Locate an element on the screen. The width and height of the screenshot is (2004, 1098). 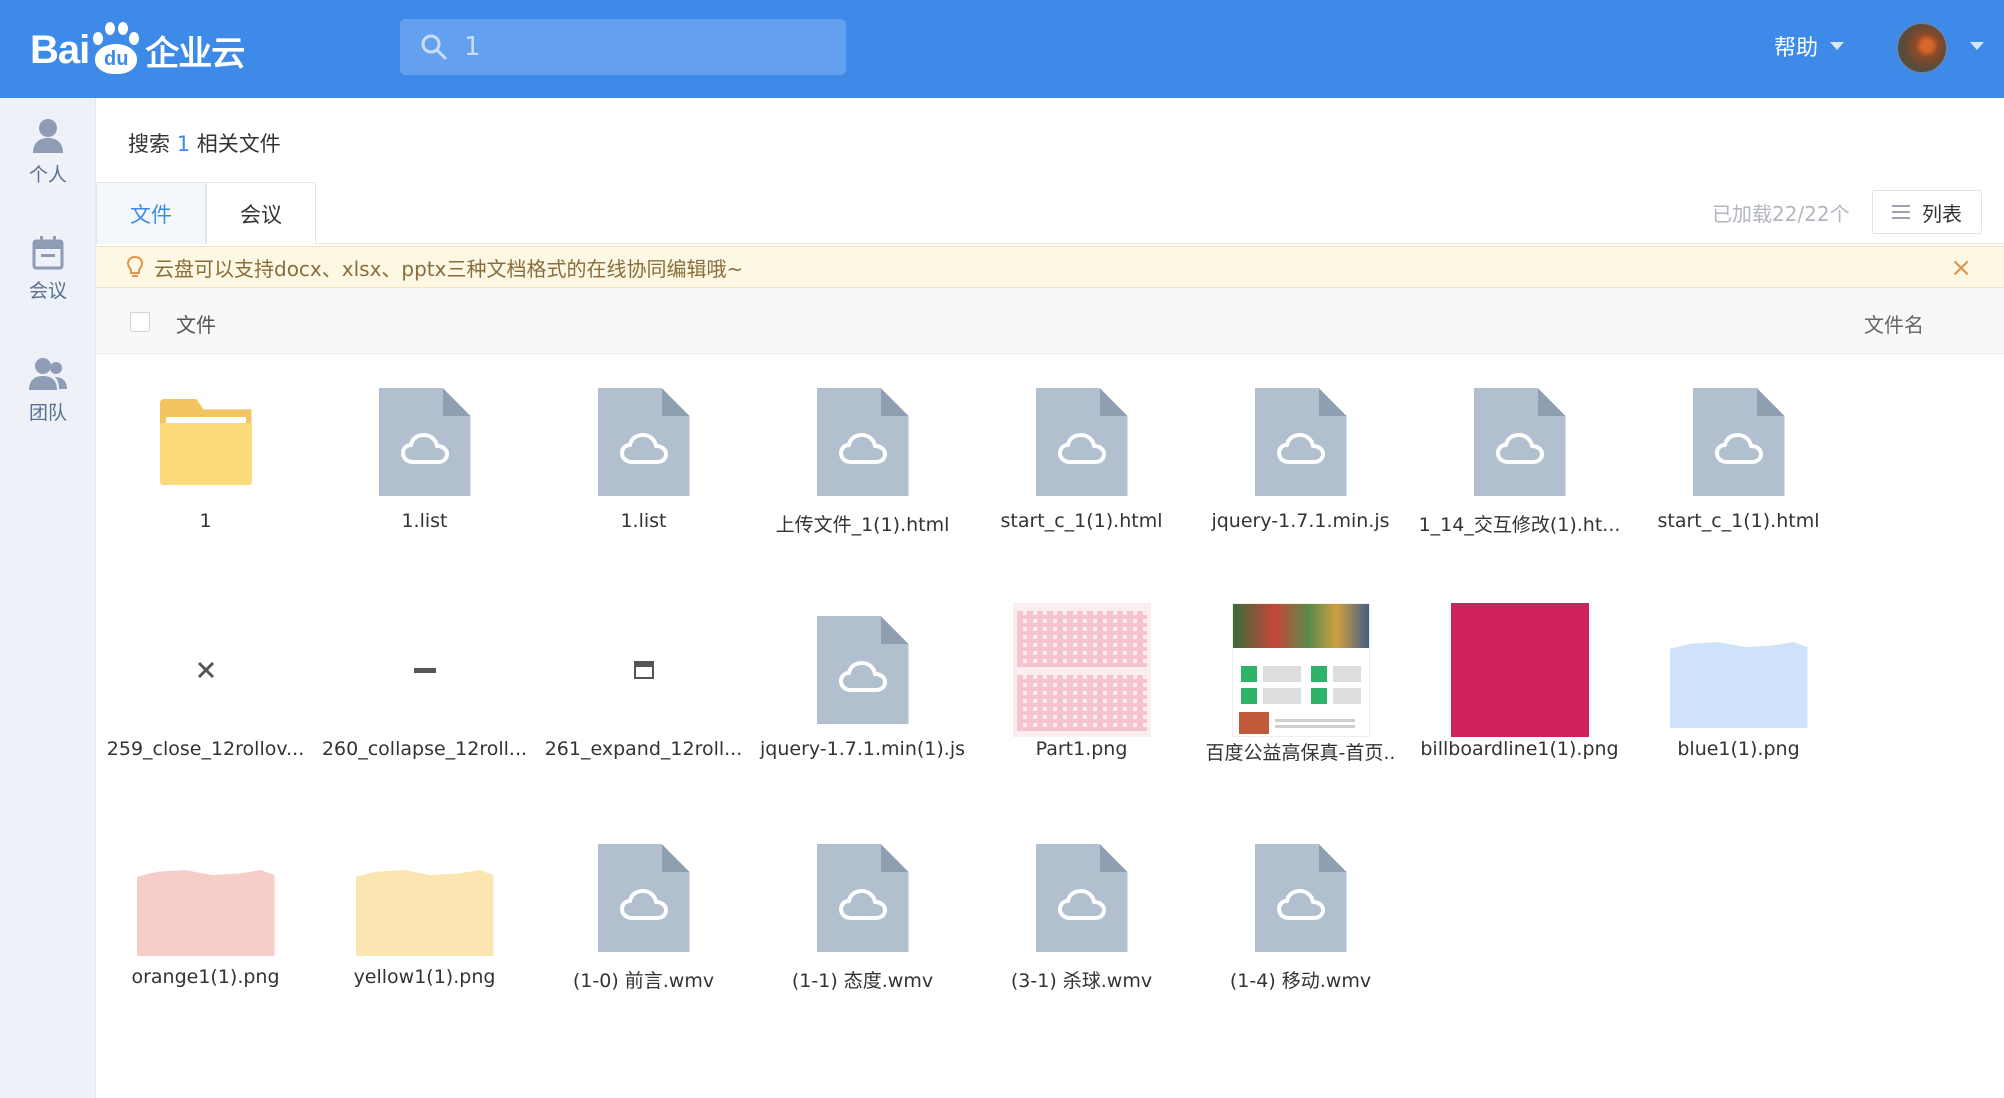
file-item: blue1(1).png is located at coordinates (1738, 696).